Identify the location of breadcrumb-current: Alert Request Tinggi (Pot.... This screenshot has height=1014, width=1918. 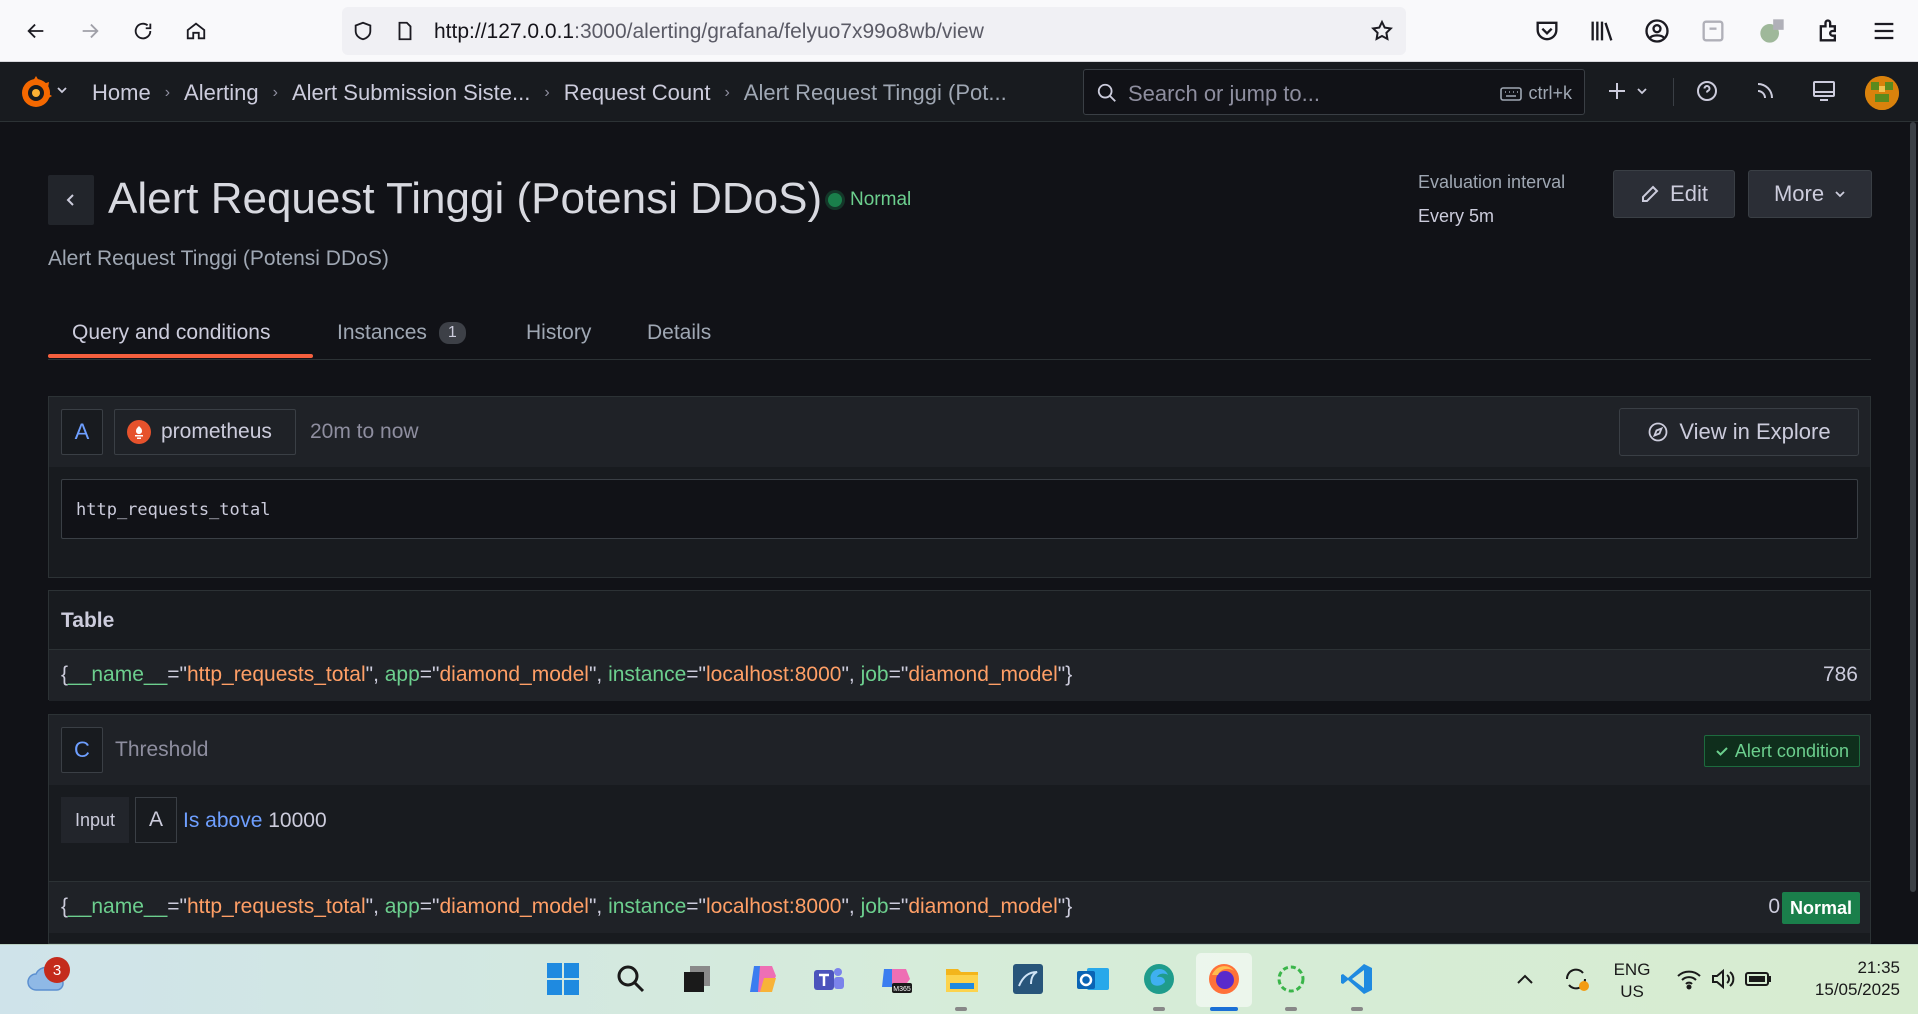
(875, 92).